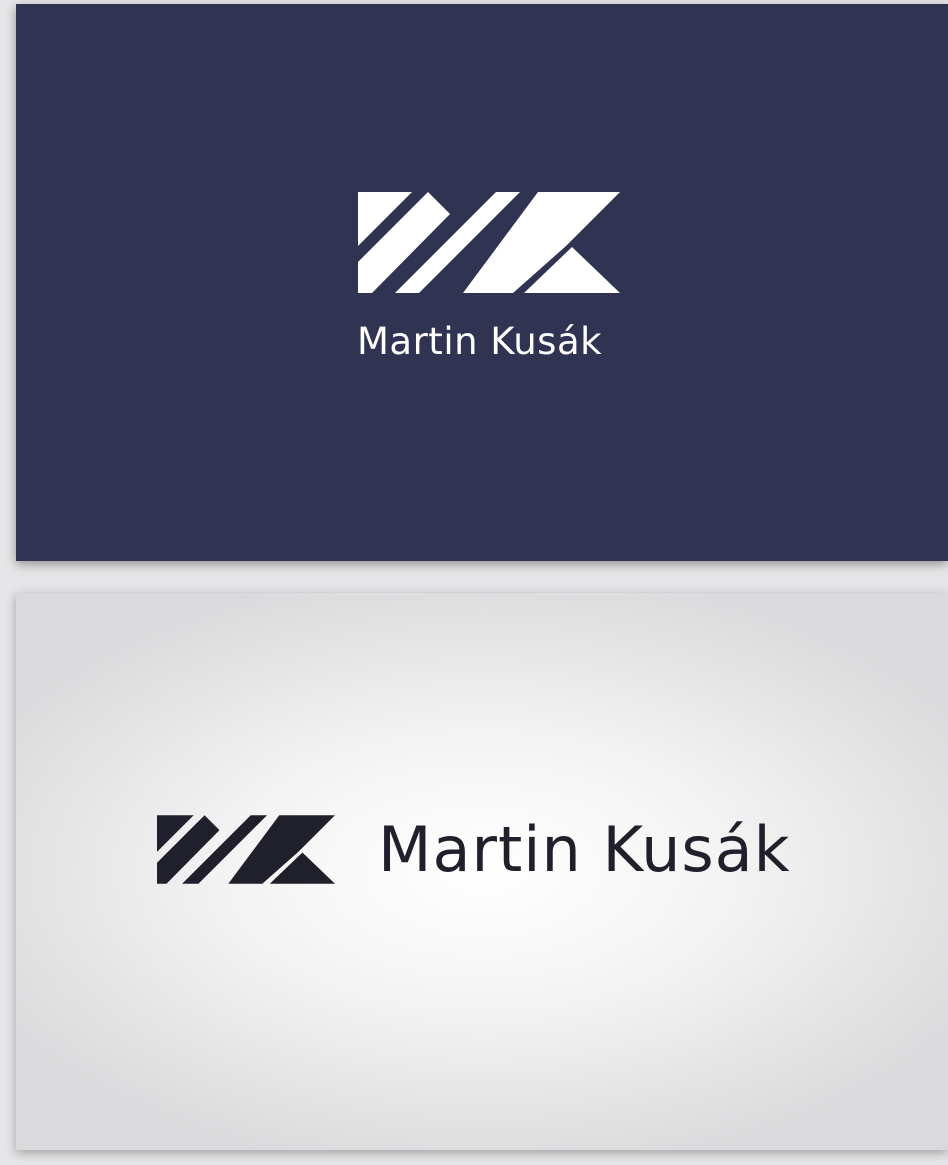 The height and width of the screenshot is (1165, 948). Describe the element at coordinates (480, 341) in the screenshot. I see `brand-name: Martin Kusák` at that location.